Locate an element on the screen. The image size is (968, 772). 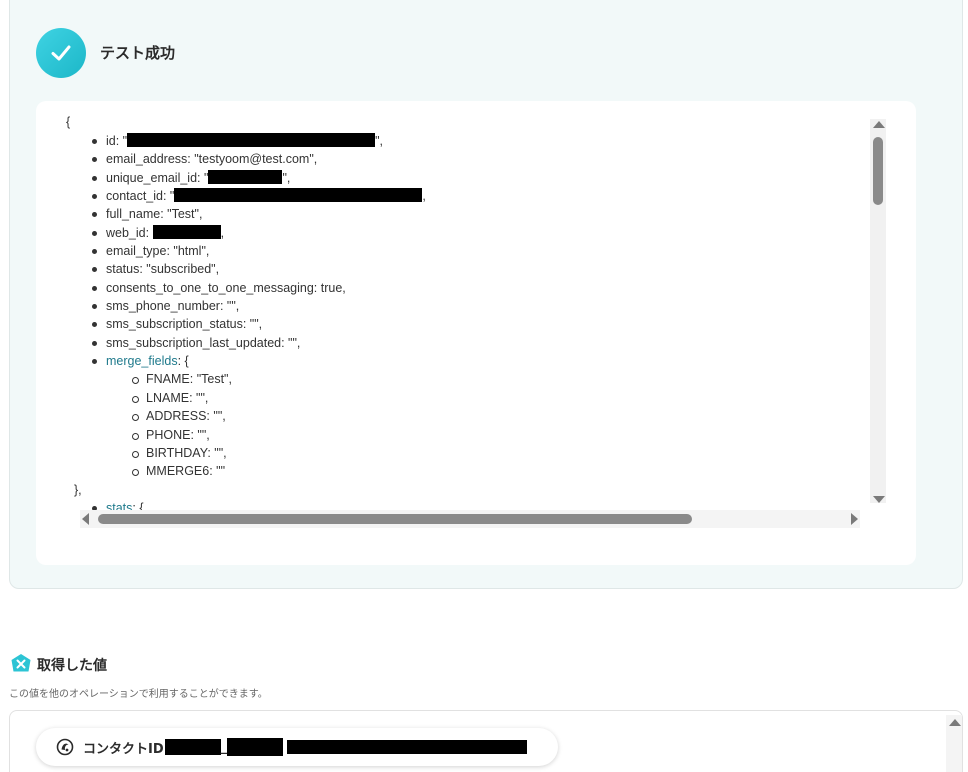
scroll-down-arrow-icon is located at coordinates (879, 499).